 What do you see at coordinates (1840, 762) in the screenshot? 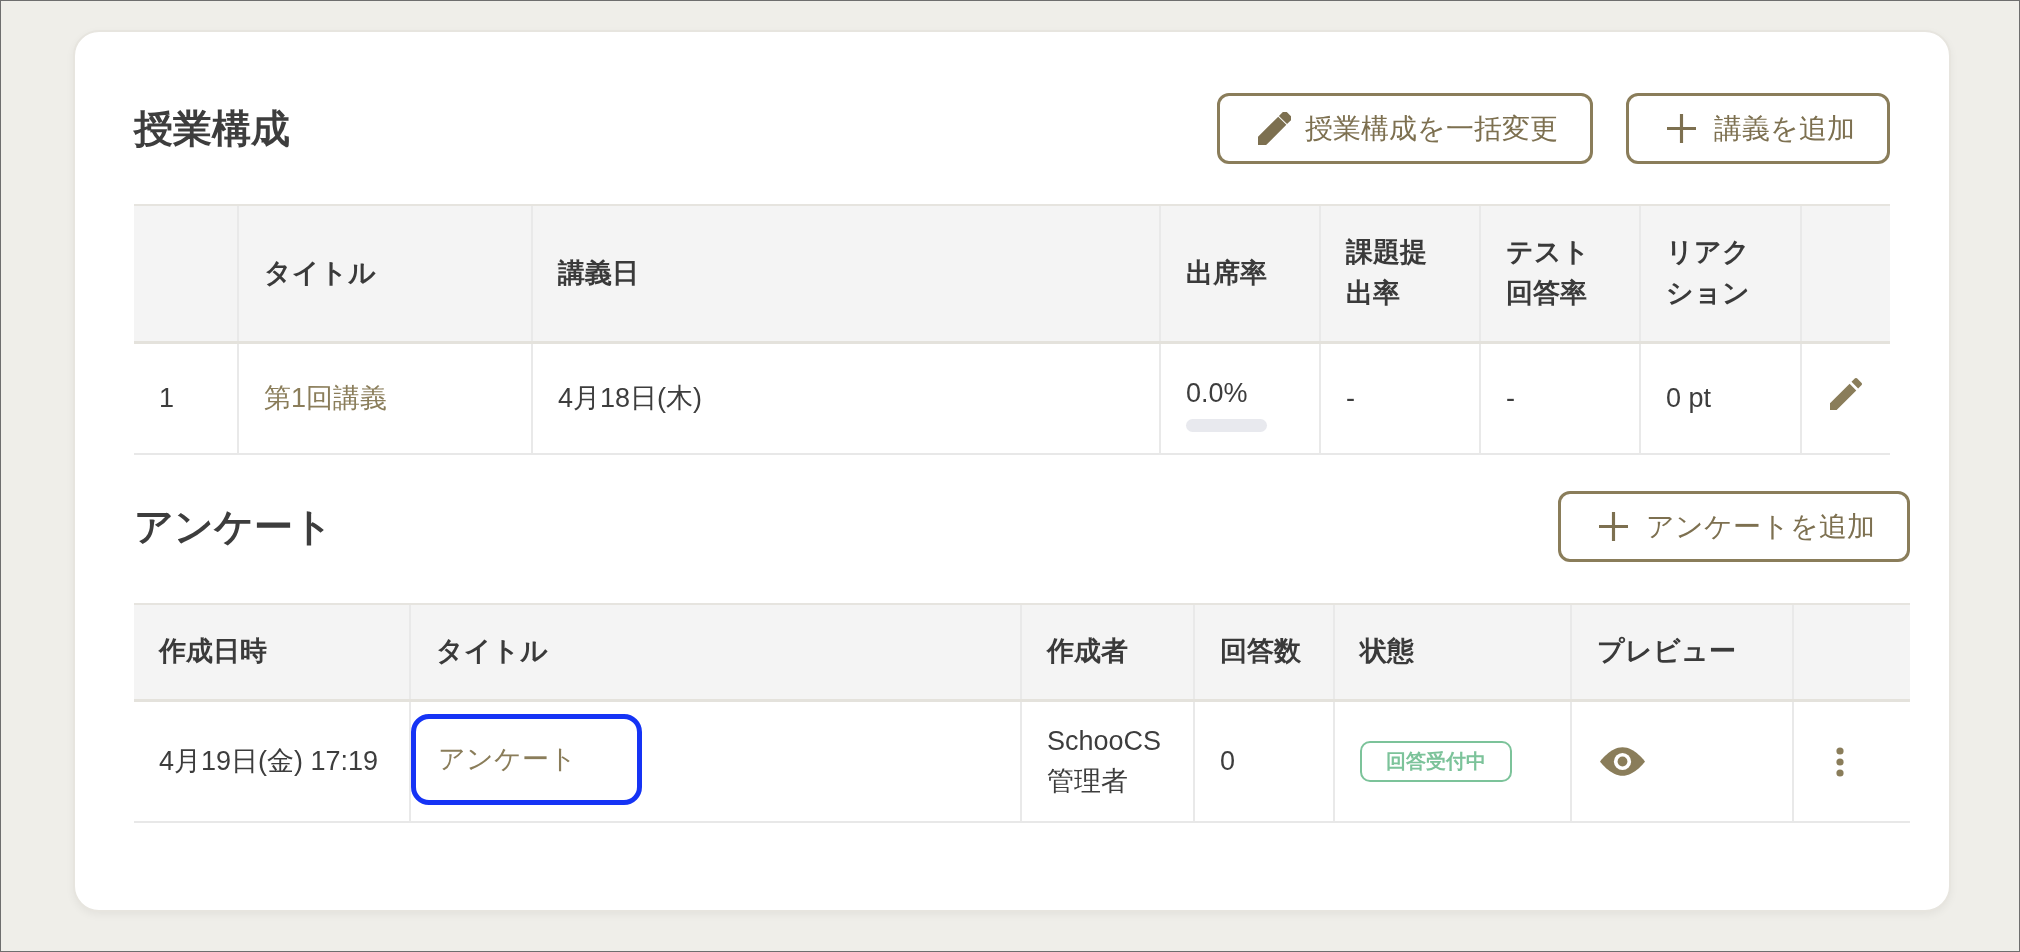
I see `kebab-menu-icon` at bounding box center [1840, 762].